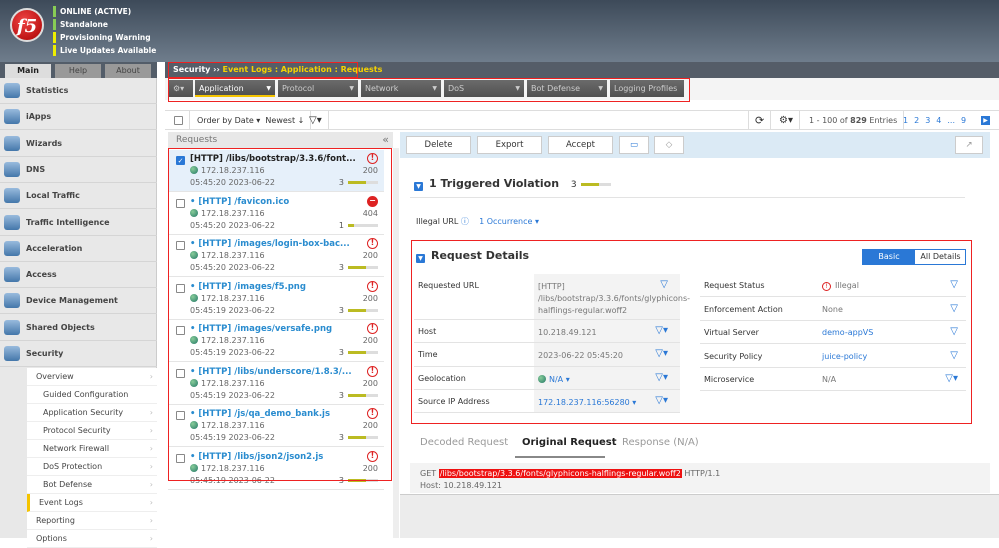  I want to click on tab-help: Help, so click(78, 71).